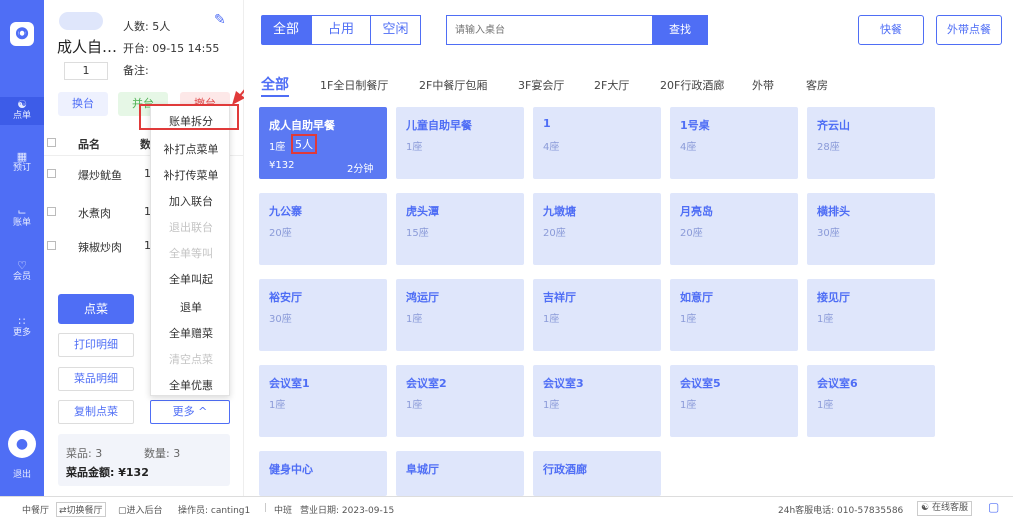 This screenshot has height=519, width=1013. Describe the element at coordinates (220, 20) in the screenshot. I see `edit-icon: ✎` at that location.